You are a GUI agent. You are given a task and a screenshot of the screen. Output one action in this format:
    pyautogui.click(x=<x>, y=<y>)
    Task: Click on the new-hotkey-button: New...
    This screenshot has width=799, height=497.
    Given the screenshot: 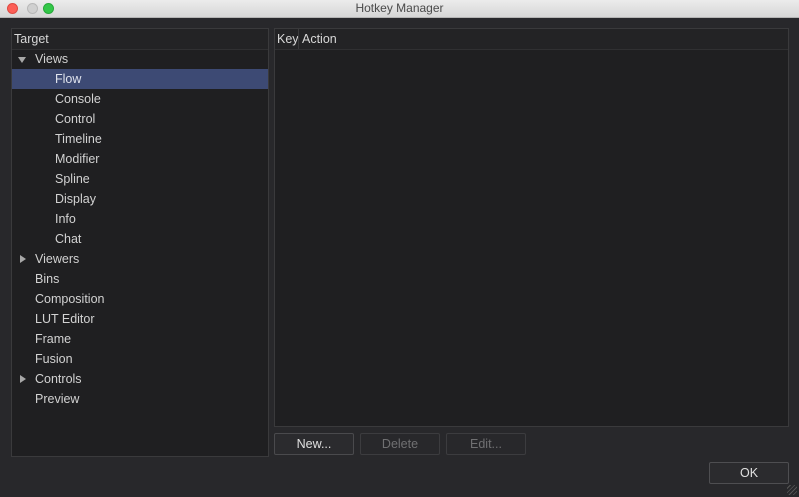 What is the action you would take?
    pyautogui.click(x=314, y=444)
    